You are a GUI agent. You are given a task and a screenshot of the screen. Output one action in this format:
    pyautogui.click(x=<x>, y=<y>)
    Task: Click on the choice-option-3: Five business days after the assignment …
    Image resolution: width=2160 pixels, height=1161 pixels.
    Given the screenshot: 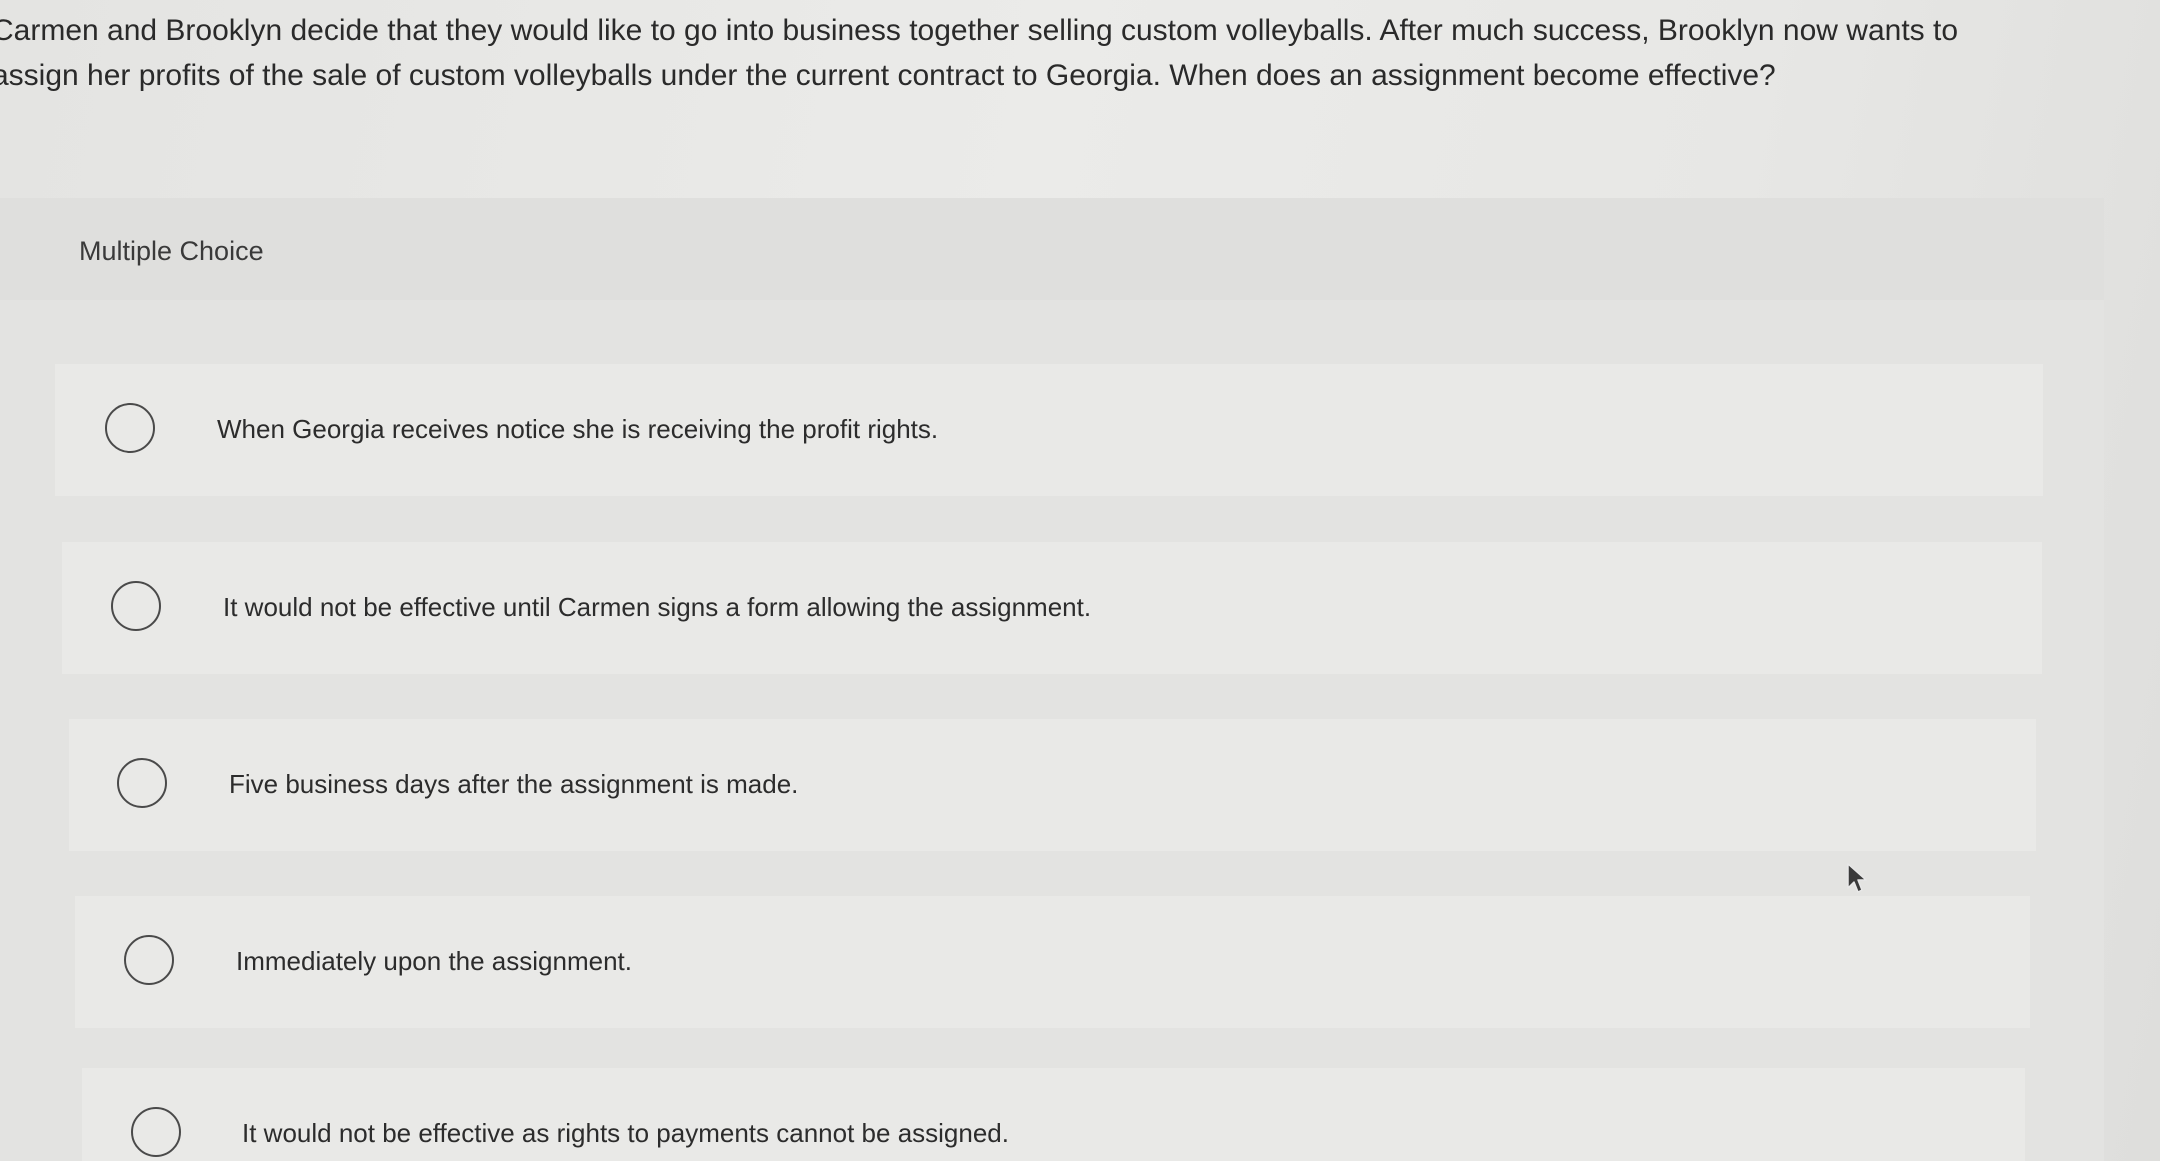 What is the action you would take?
    pyautogui.click(x=1052, y=785)
    